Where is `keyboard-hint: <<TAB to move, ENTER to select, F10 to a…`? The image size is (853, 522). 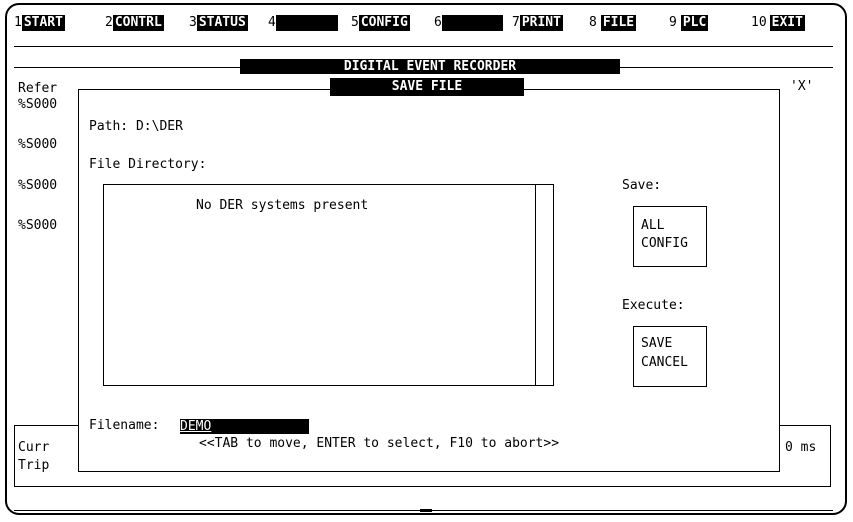 keyboard-hint: <<TAB to move, ENTER to select, F10 to a… is located at coordinates (379, 443).